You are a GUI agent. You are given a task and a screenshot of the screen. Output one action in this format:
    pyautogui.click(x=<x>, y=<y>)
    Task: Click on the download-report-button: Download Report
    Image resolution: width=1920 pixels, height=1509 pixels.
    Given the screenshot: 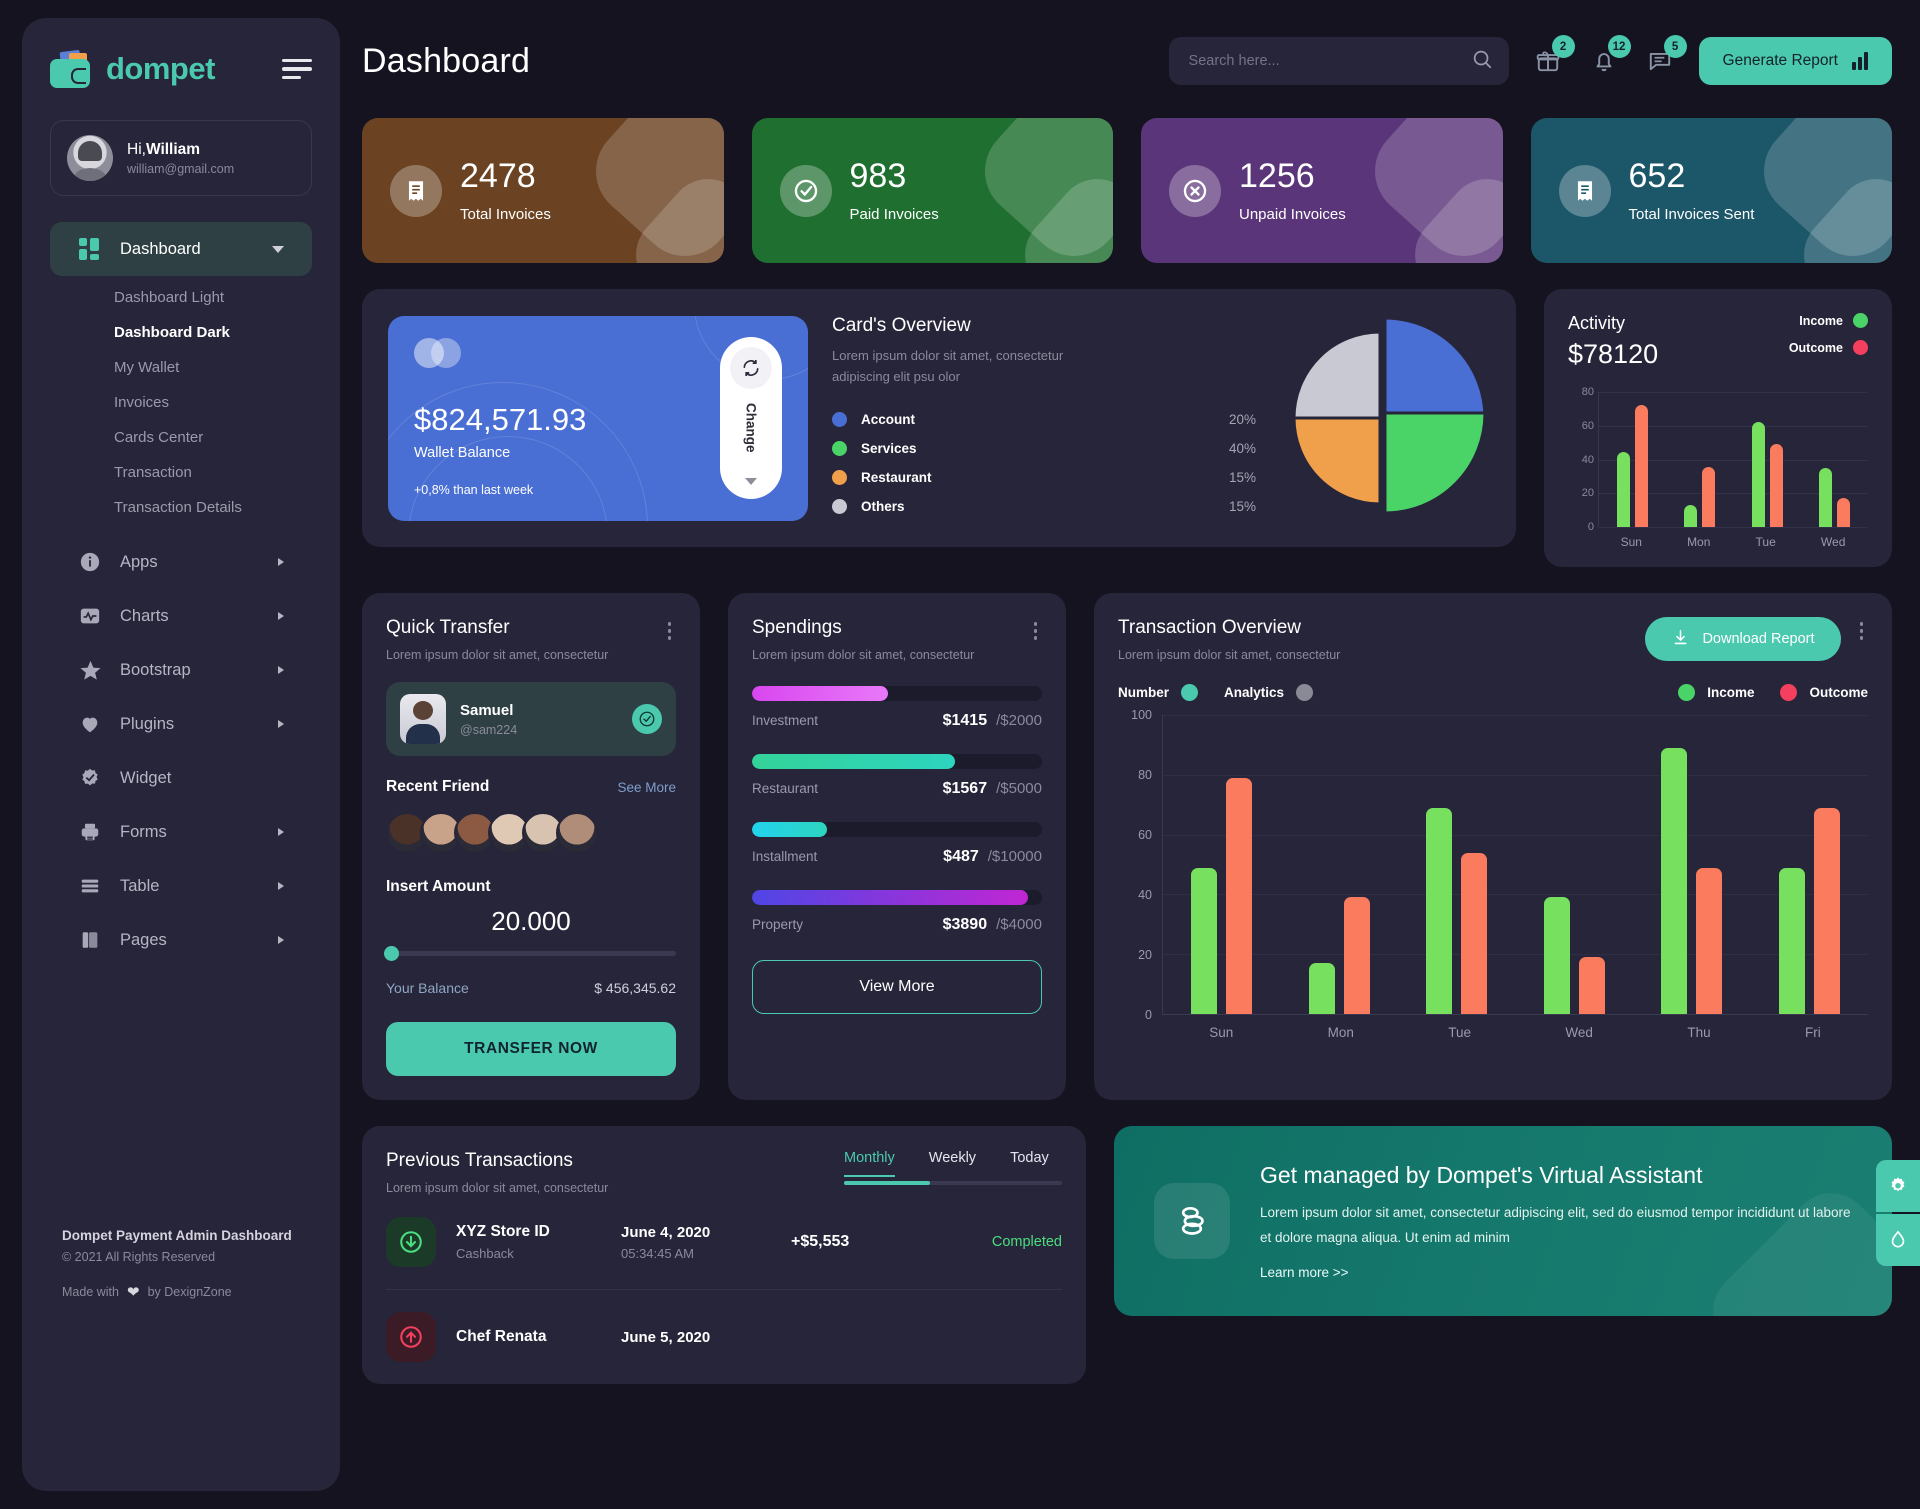 What is the action you would take?
    pyautogui.click(x=1743, y=639)
    